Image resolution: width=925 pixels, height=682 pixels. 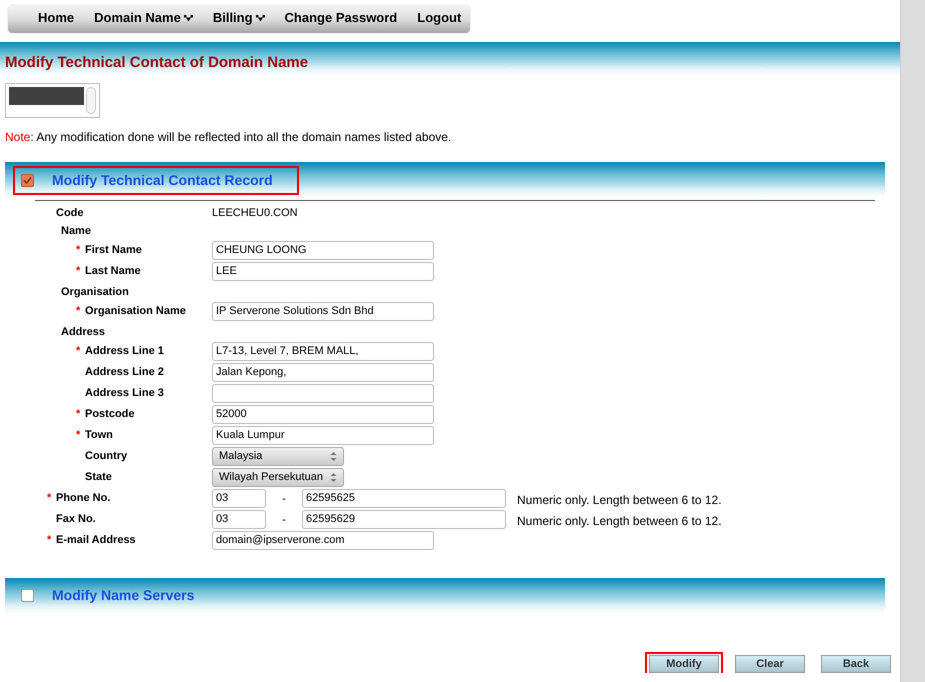 What do you see at coordinates (323, 414) in the screenshot?
I see `input-field: 52000` at bounding box center [323, 414].